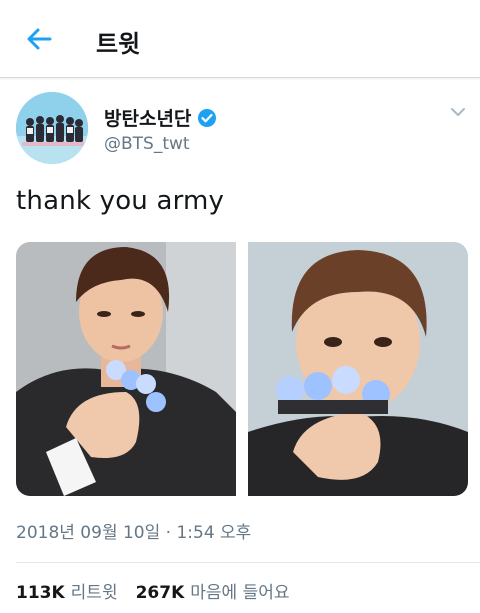 The height and width of the screenshot is (613, 480). I want to click on divider, so click(248, 562).